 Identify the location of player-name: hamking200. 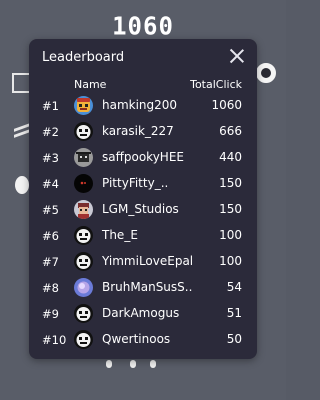
(140, 105).